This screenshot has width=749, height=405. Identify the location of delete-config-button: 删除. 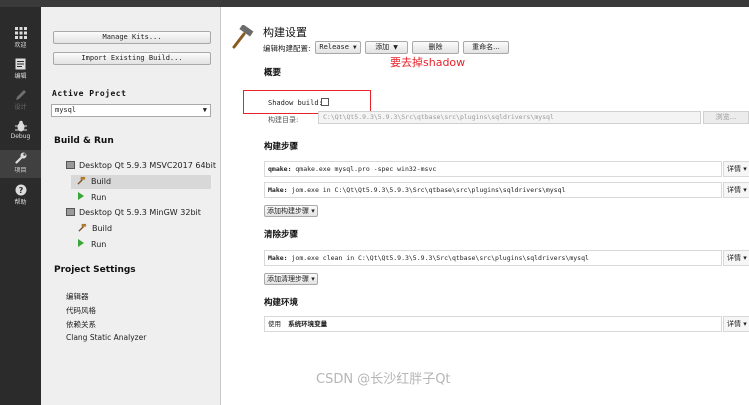
(435, 47).